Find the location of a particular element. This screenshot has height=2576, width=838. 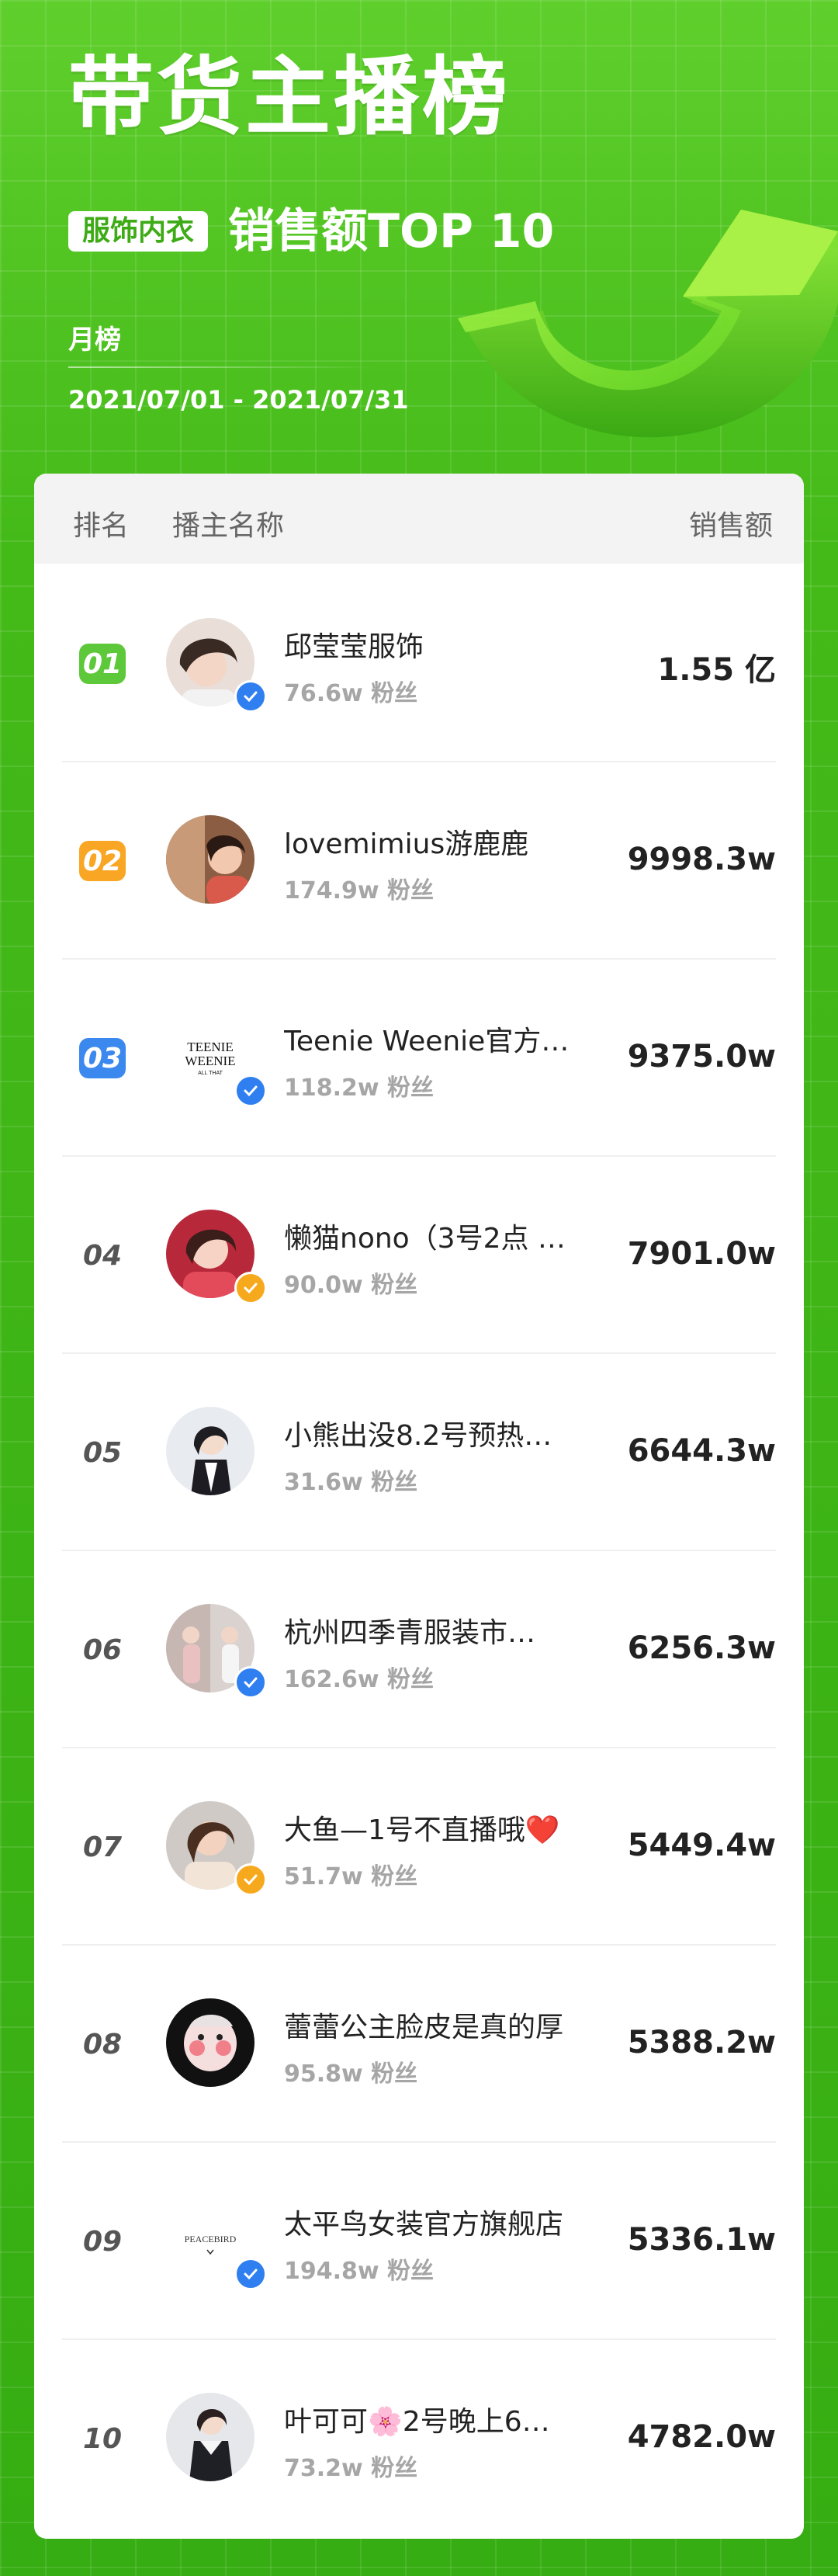

fan-count: 76.6w 粉丝 is located at coordinates (351, 693).